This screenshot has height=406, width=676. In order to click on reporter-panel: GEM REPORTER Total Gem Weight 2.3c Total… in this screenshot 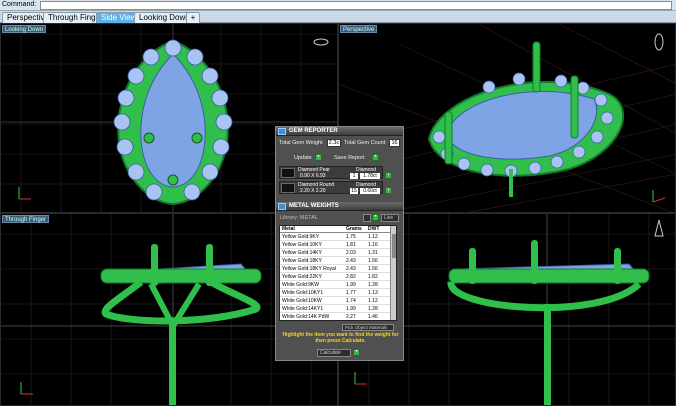, I will do `click(339, 243)`.